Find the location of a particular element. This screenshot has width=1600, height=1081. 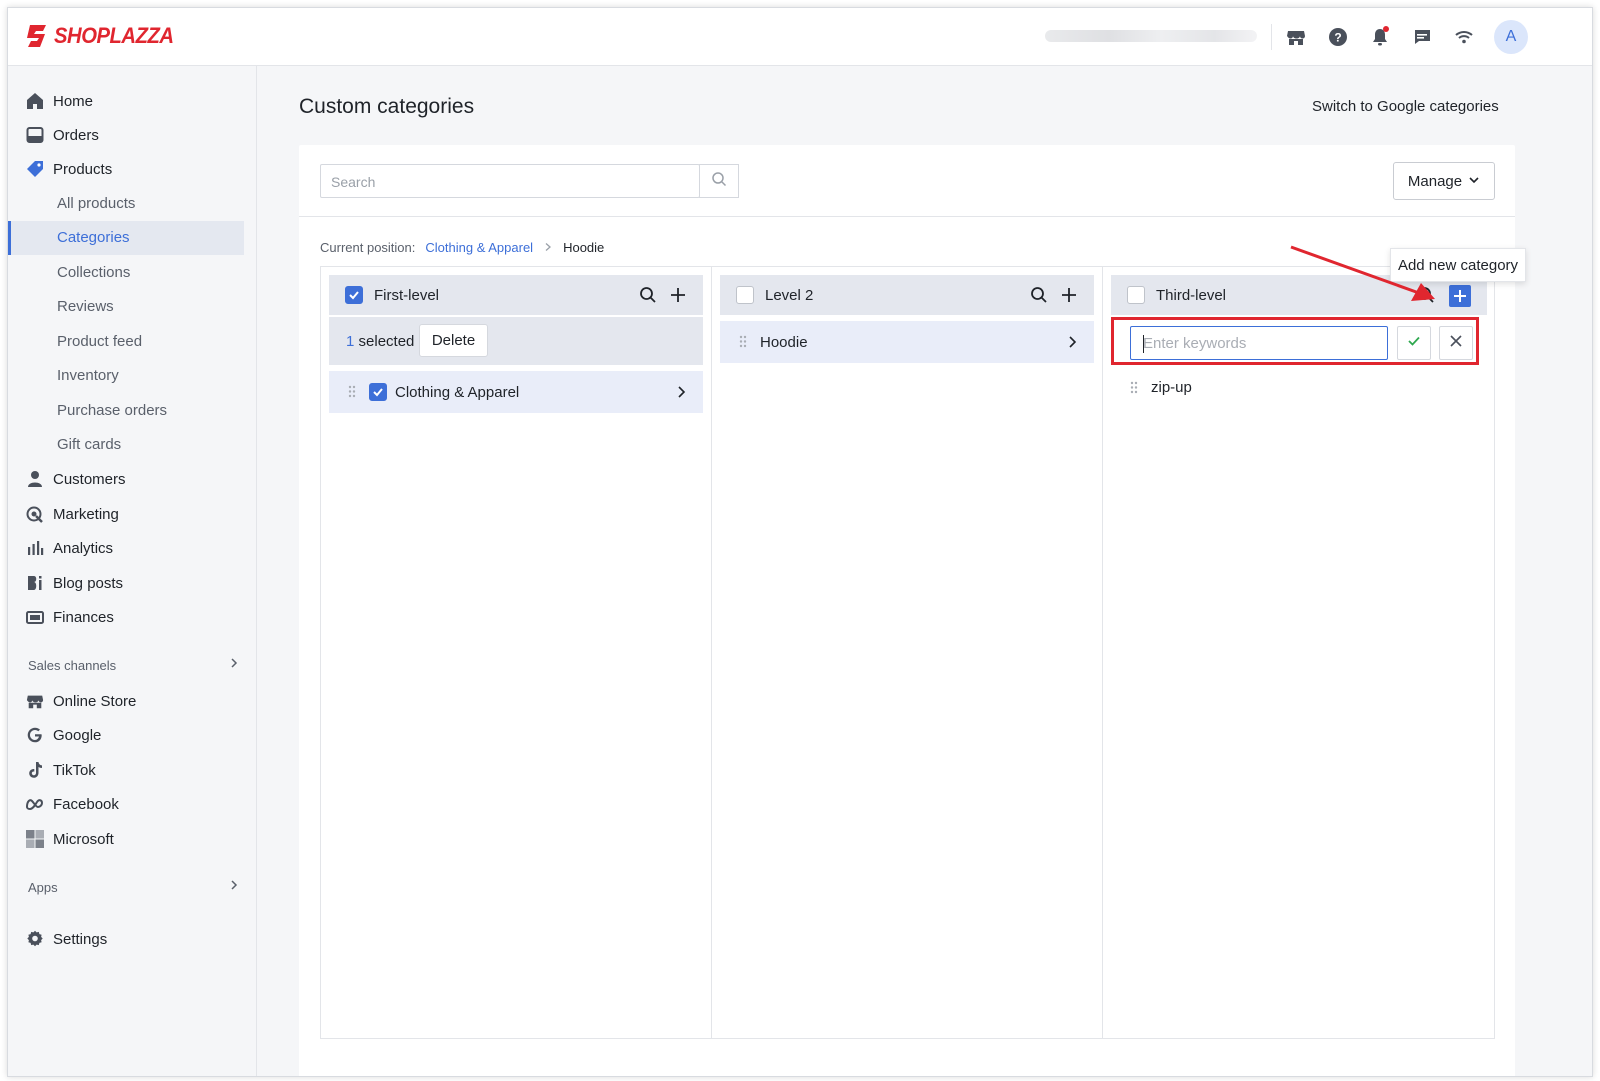

sidebar-item-google: Google is located at coordinates (126, 735).